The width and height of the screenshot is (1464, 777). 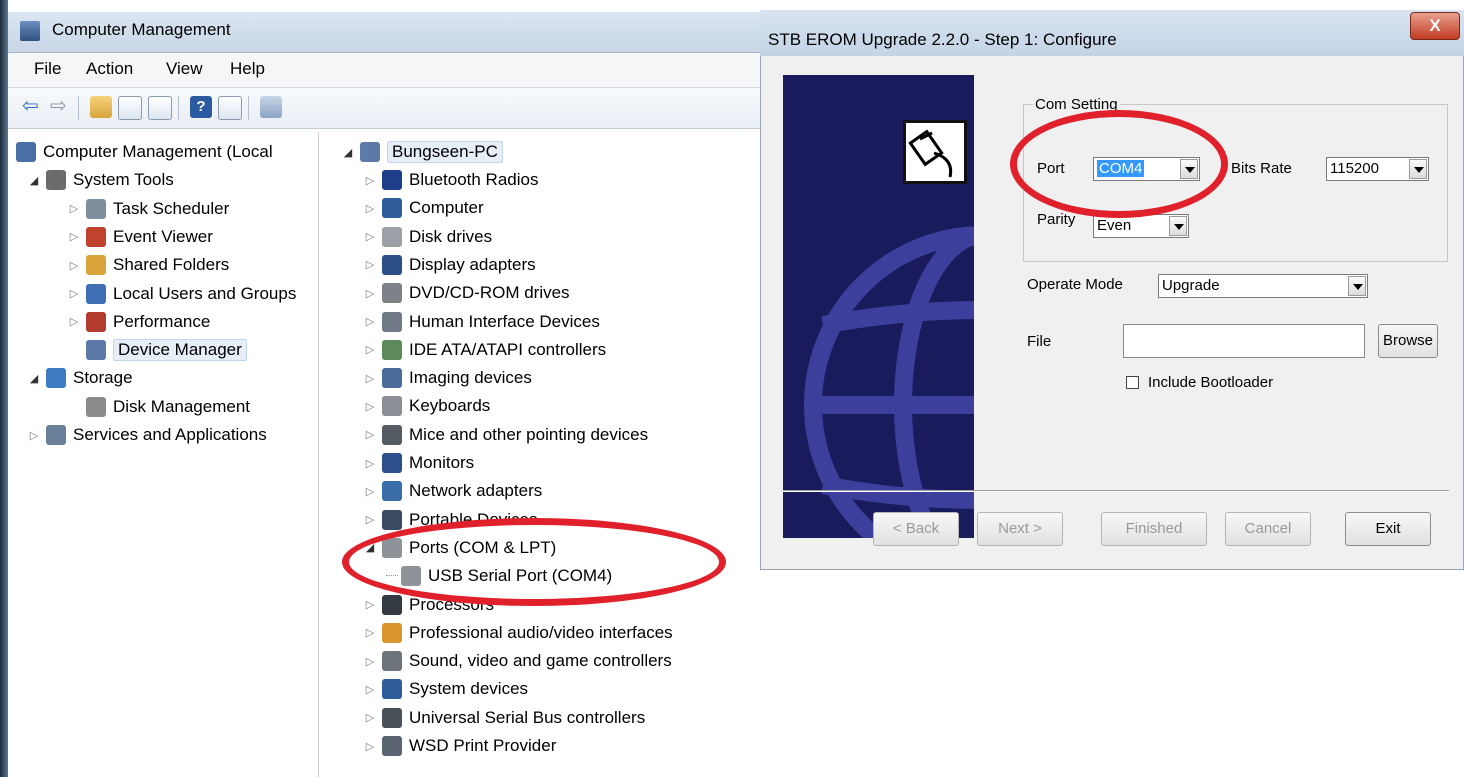 What do you see at coordinates (878, 306) in the screenshot?
I see `globe-banner-image` at bounding box center [878, 306].